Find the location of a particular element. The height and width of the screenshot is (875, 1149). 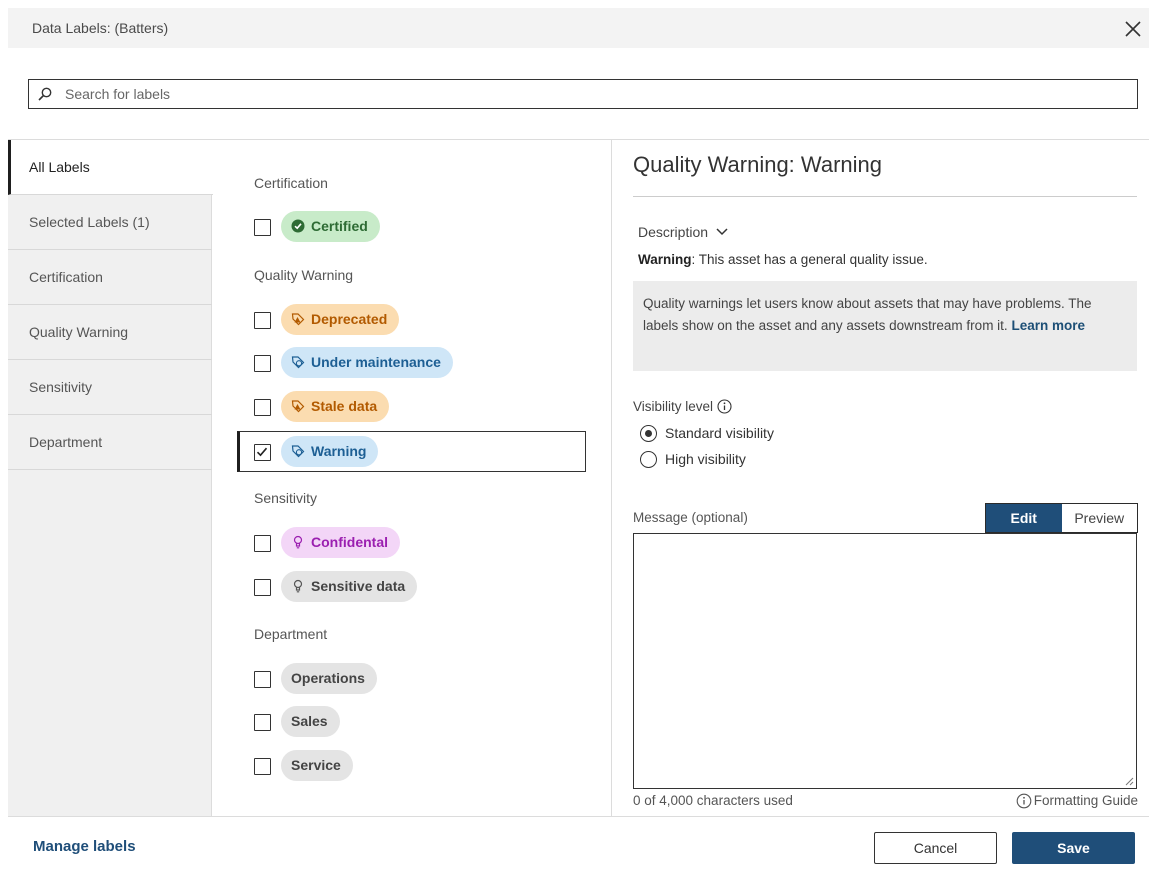

label-chip: Service is located at coordinates (317, 765).